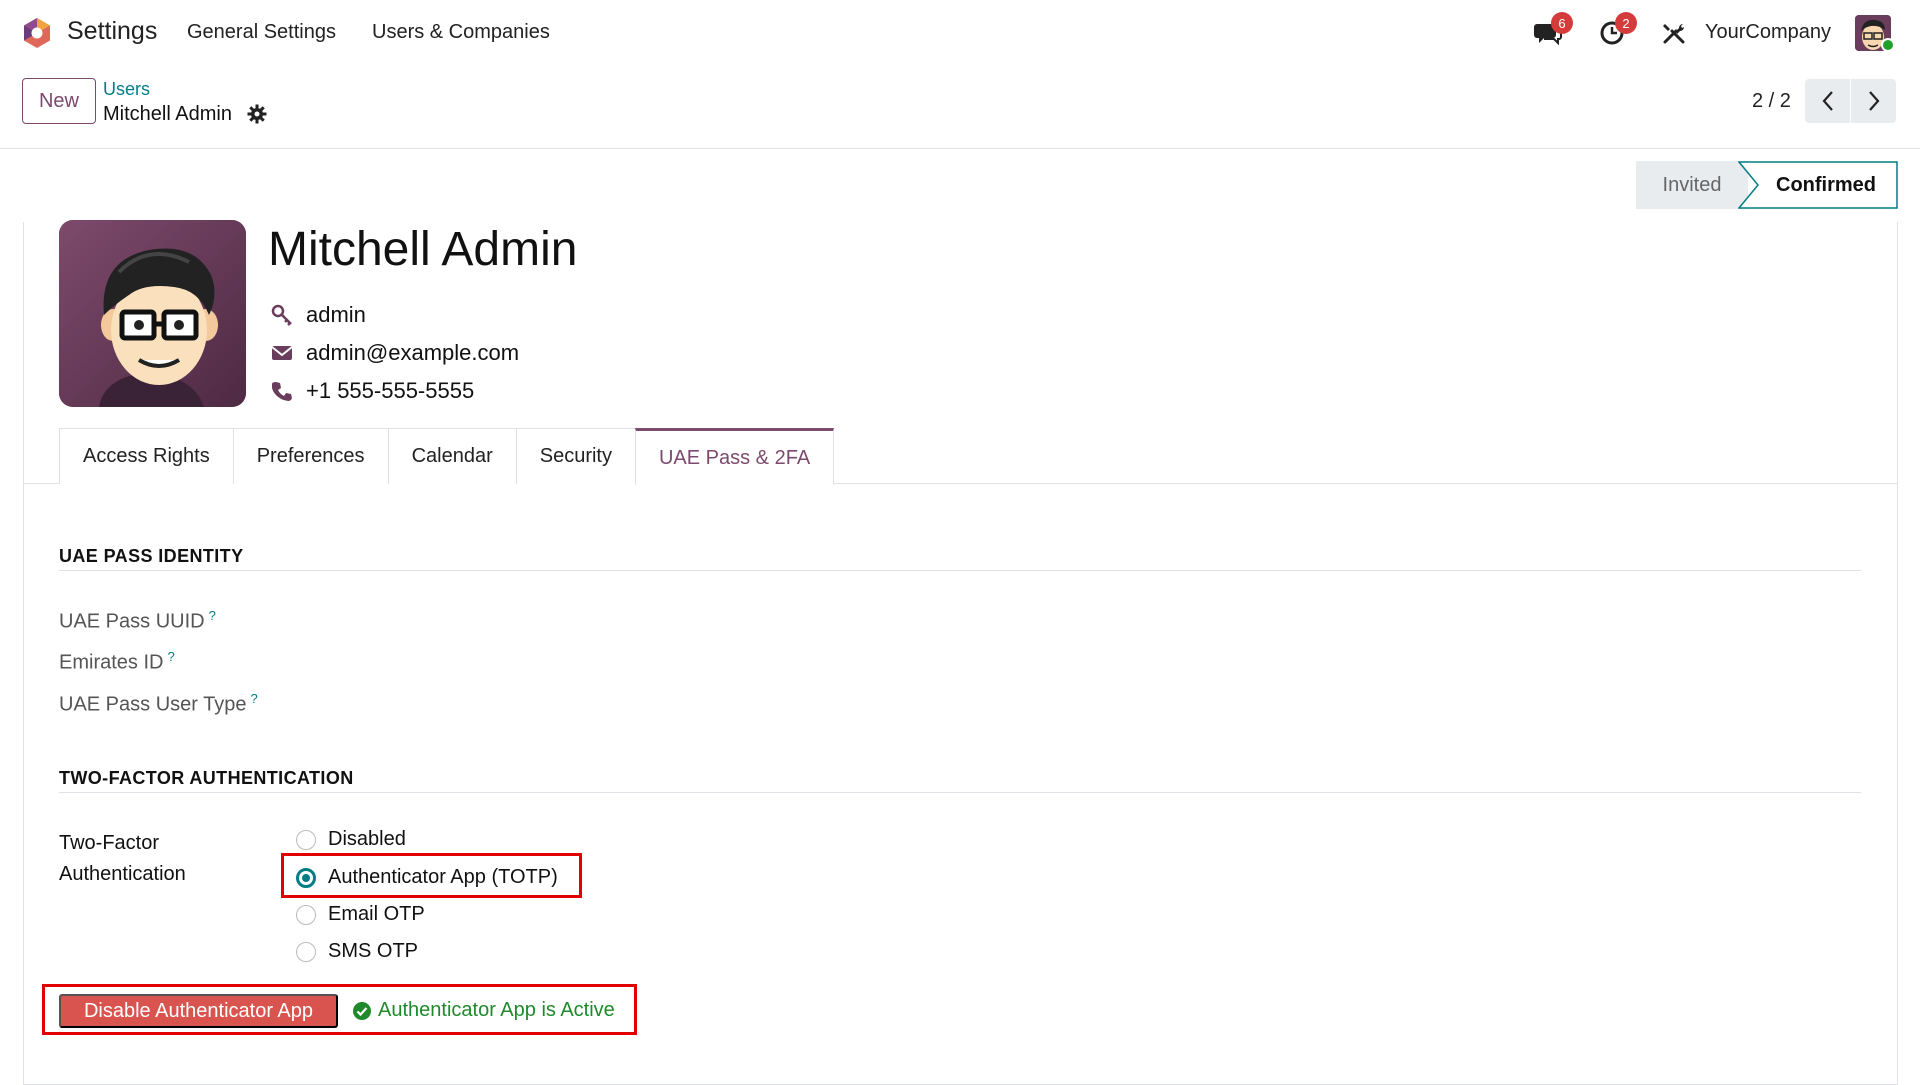 The image size is (1920, 1085). What do you see at coordinates (112, 31) in the screenshot?
I see `app-name: Settings` at bounding box center [112, 31].